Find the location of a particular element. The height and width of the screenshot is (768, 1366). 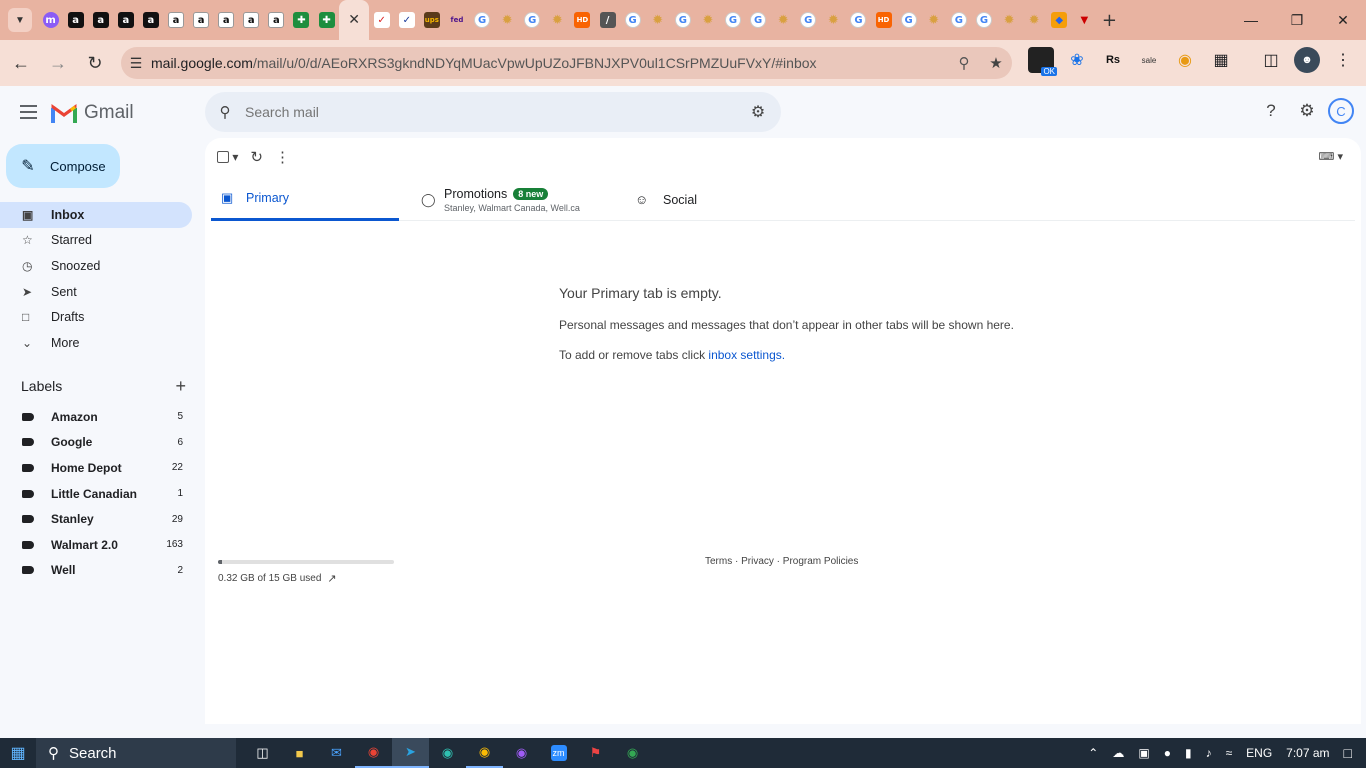

compose-button: ✎ Compose is located at coordinates (63, 166).